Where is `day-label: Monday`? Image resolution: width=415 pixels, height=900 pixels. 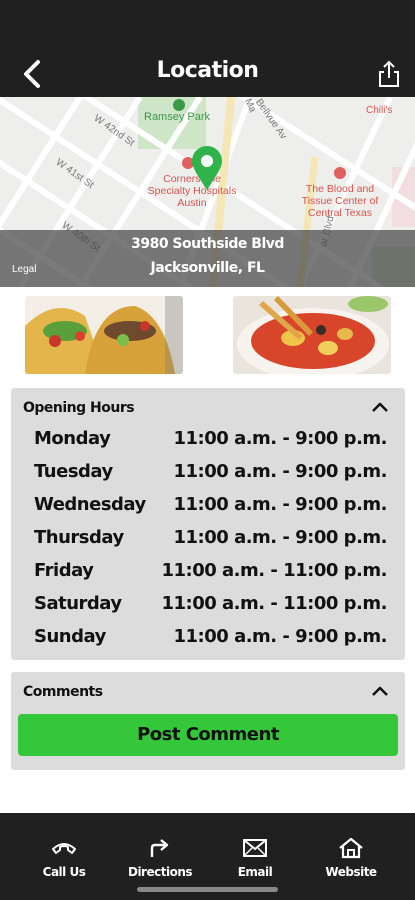
day-label: Monday is located at coordinates (72, 438).